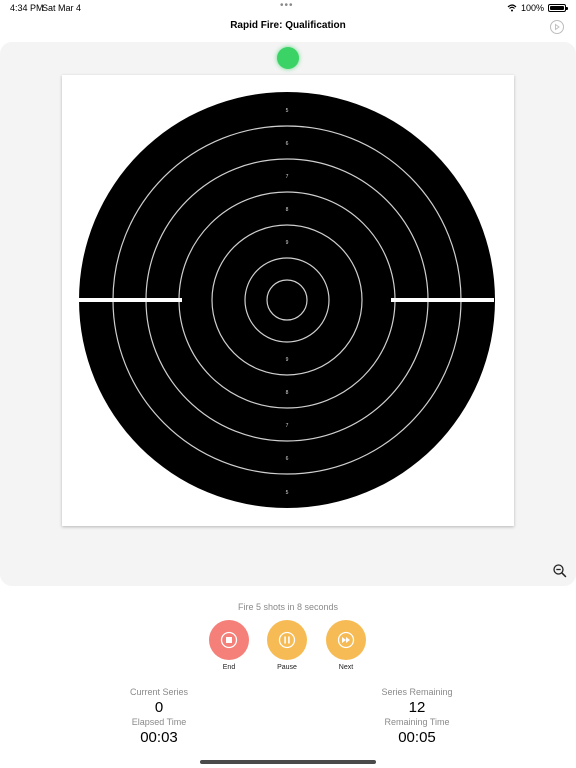 The width and height of the screenshot is (576, 768). Describe the element at coordinates (287, 144) in the screenshot. I see `ring-label-top: 6` at that location.